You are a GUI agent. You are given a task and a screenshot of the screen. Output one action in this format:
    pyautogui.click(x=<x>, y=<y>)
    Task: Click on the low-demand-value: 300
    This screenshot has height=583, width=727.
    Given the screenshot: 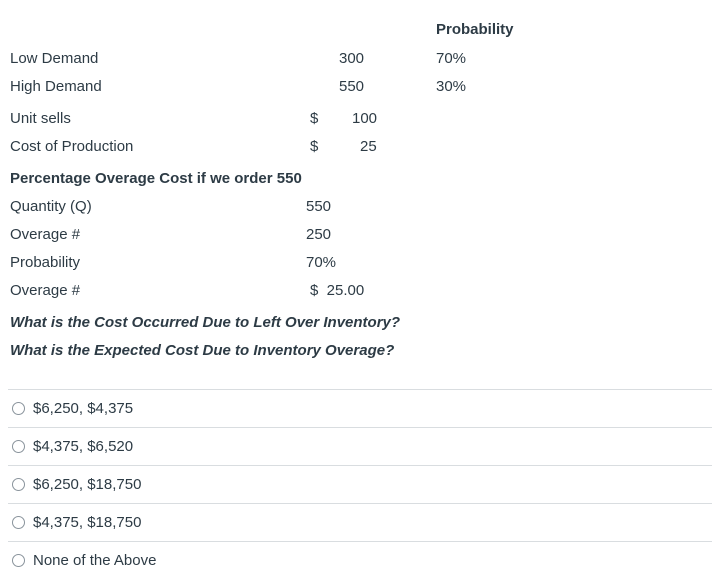 What is the action you would take?
    pyautogui.click(x=352, y=58)
    